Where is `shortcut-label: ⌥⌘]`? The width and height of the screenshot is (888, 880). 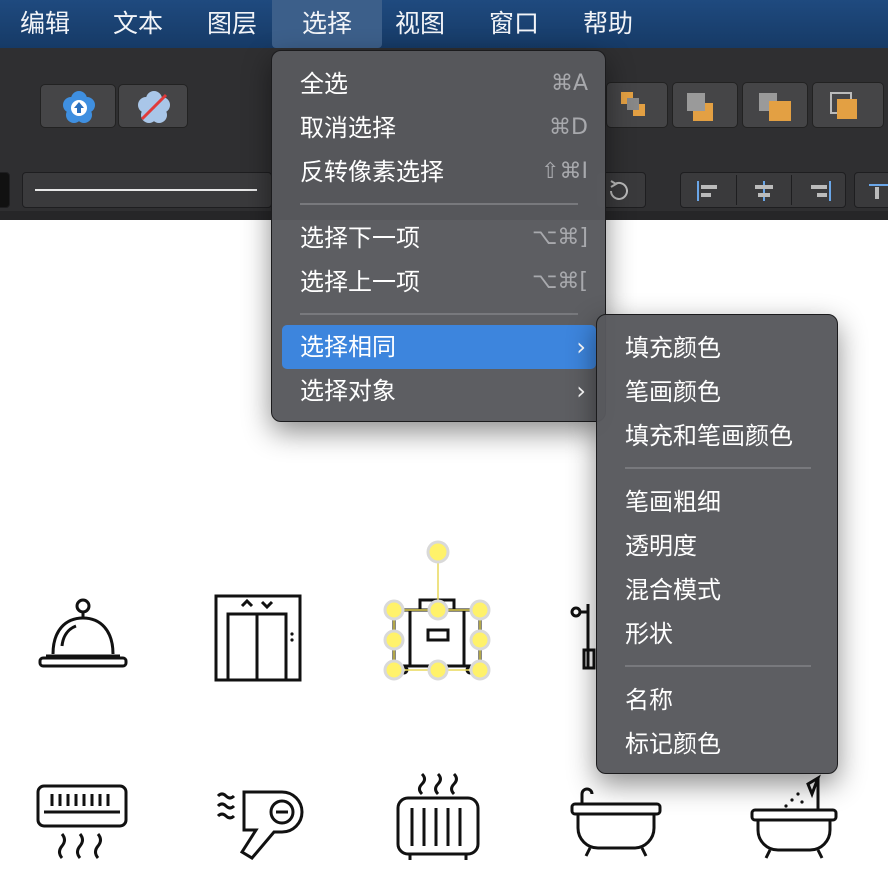
shortcut-label: ⌥⌘] is located at coordinates (560, 237).